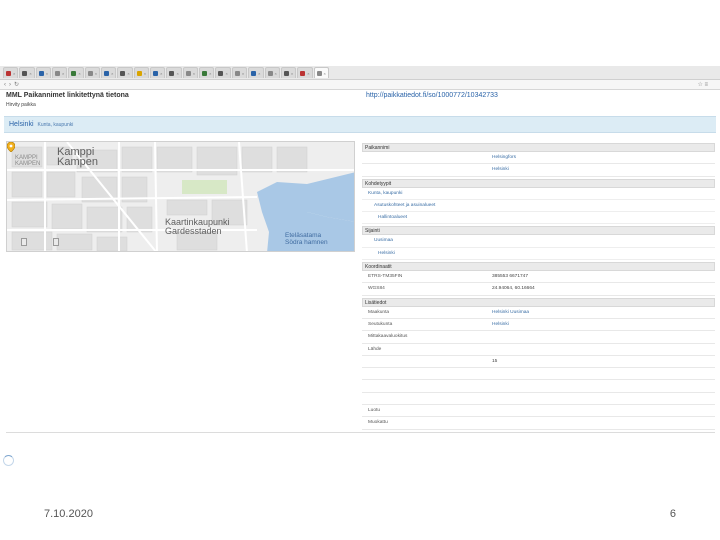 The image size is (720, 540). I want to click on forward-arrow-icon: ›, so click(10, 85).